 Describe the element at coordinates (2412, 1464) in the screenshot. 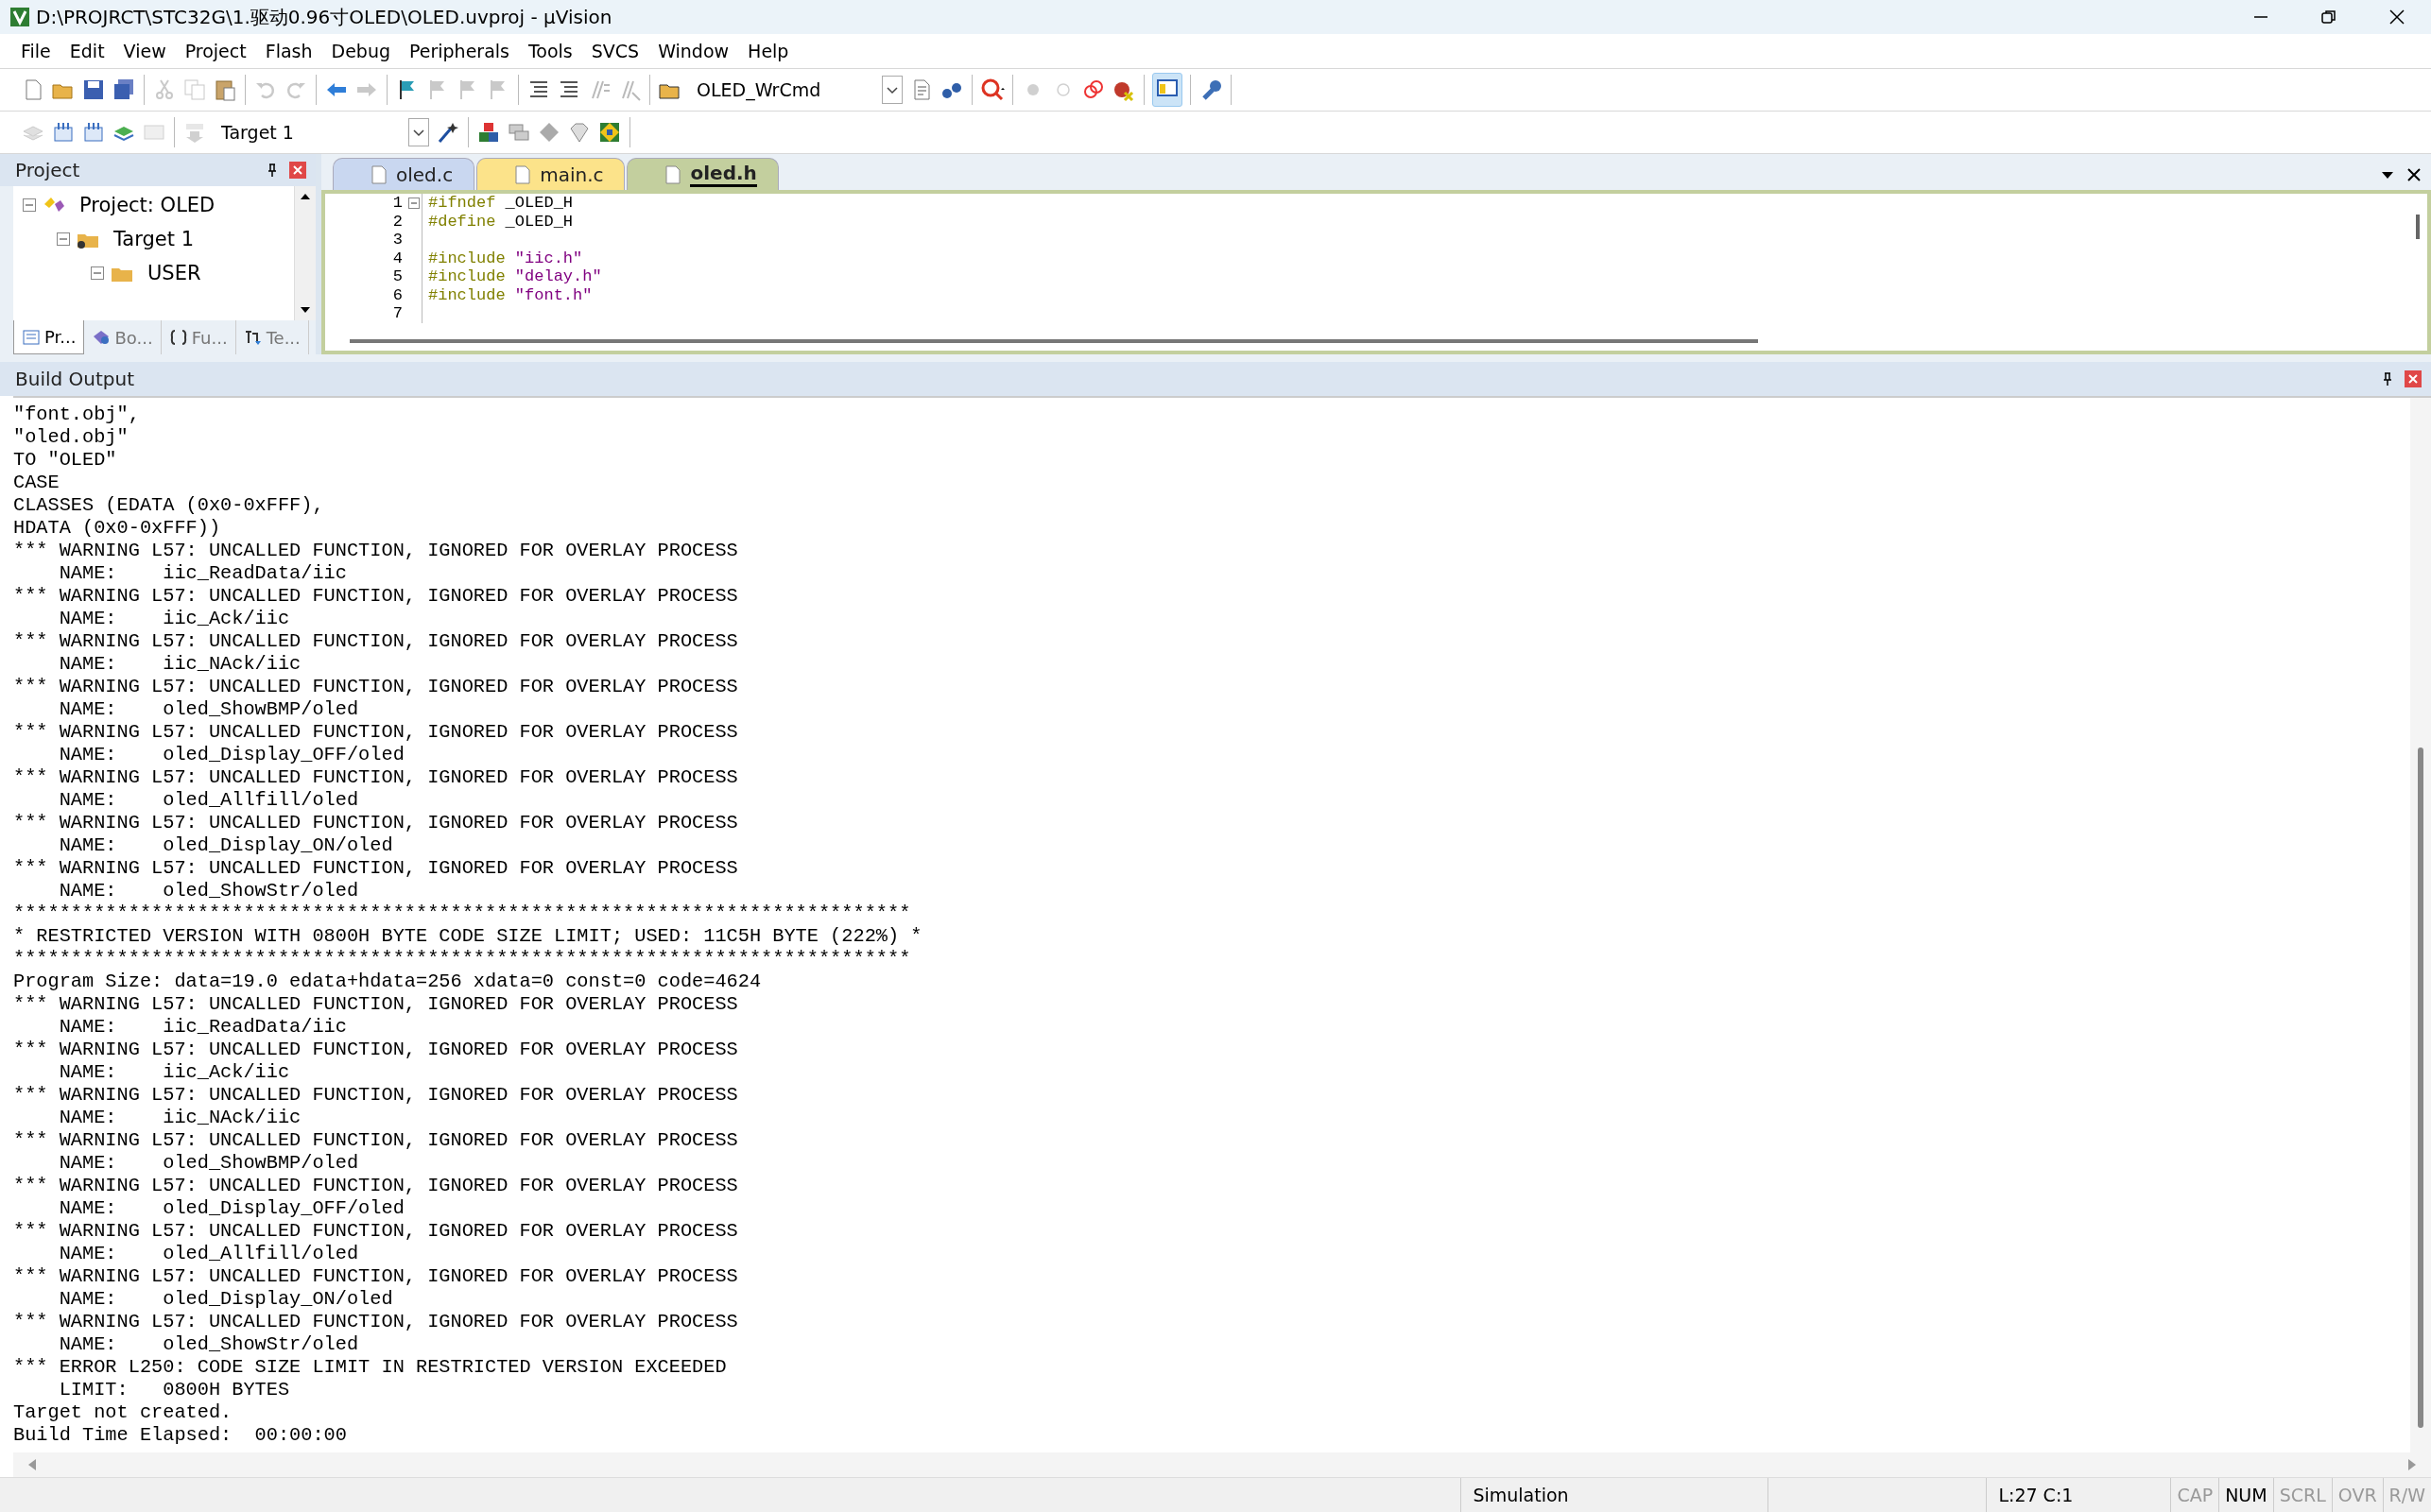

I see `scroll-right-icon` at that location.